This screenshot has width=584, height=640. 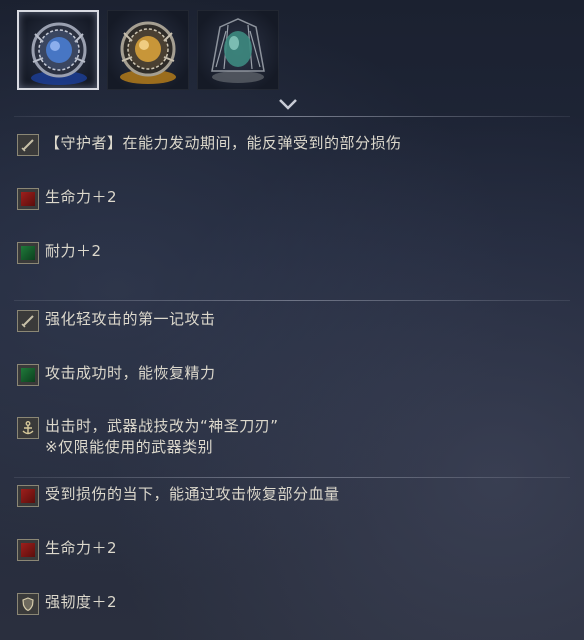 I want to click on effect-row: 【守护者】在能力发动期间，能反弹受到的部分损伤, so click(x=209, y=144).